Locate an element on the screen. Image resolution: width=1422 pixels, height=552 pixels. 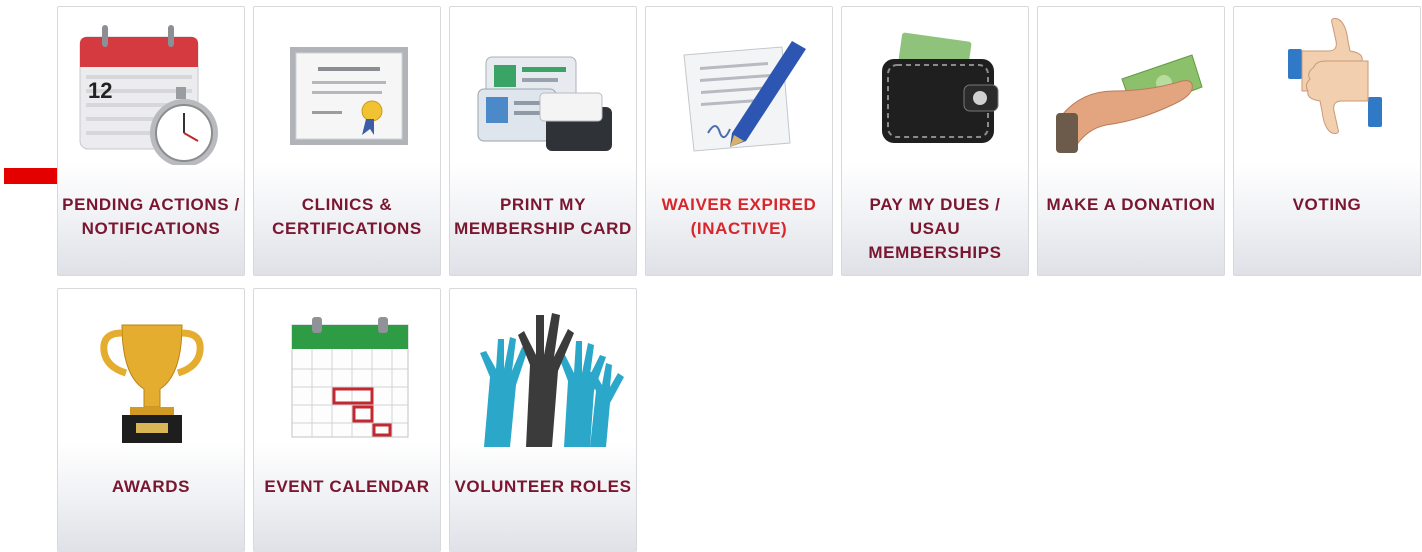
raised-hands-icon is located at coordinates (552, 380).